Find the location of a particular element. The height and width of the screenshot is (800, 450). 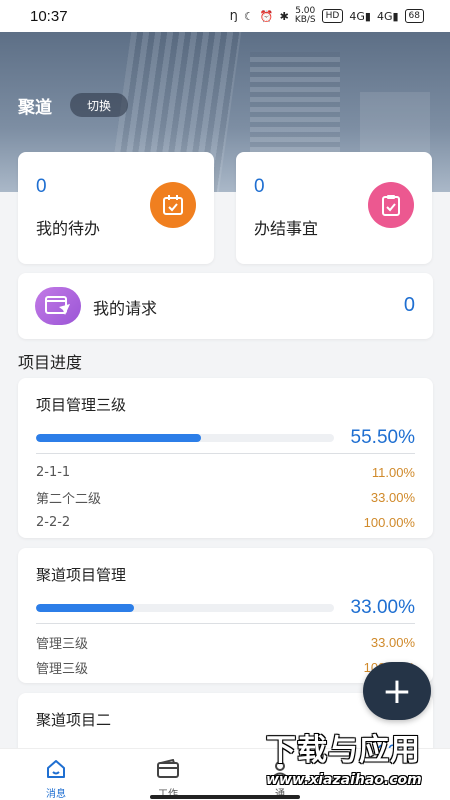

subtask-row: 管理三级 33.00% is located at coordinates (225, 642).